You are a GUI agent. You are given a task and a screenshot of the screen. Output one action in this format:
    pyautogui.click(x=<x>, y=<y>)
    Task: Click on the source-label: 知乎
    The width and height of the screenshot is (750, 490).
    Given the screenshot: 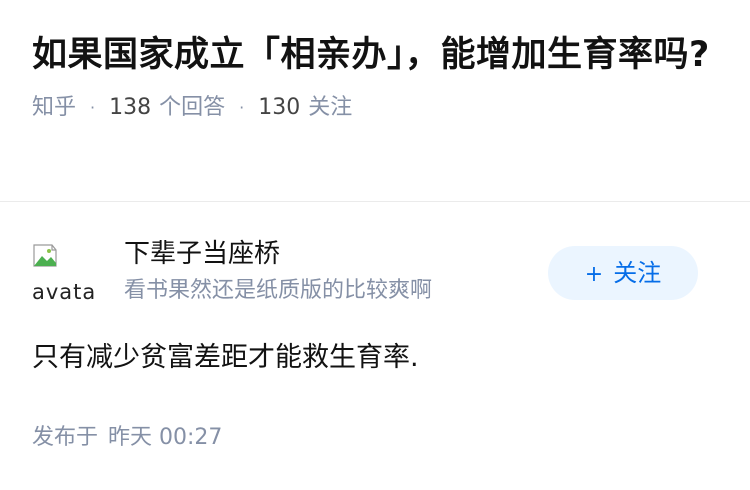 What is the action you would take?
    pyautogui.click(x=54, y=108)
    